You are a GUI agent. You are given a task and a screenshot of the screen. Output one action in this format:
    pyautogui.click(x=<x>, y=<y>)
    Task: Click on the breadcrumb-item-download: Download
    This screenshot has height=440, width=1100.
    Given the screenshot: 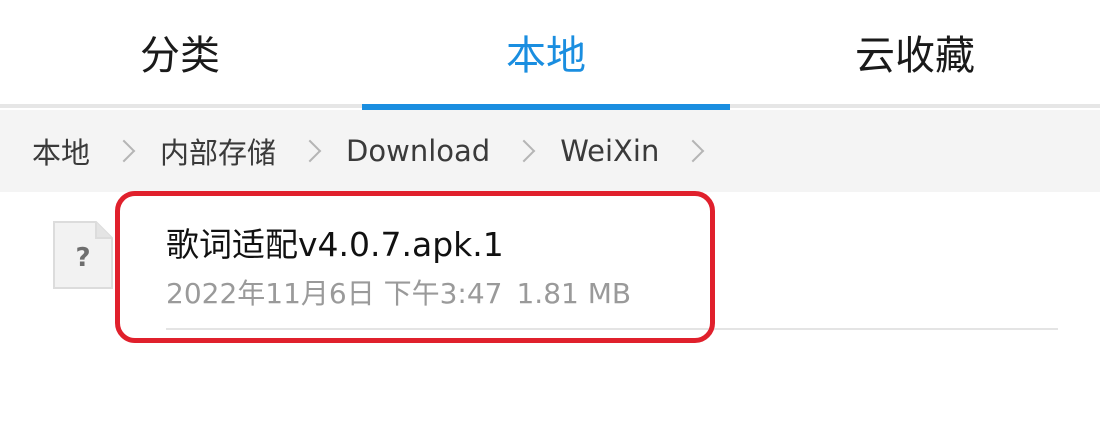 What is the action you would take?
    pyautogui.click(x=418, y=151)
    